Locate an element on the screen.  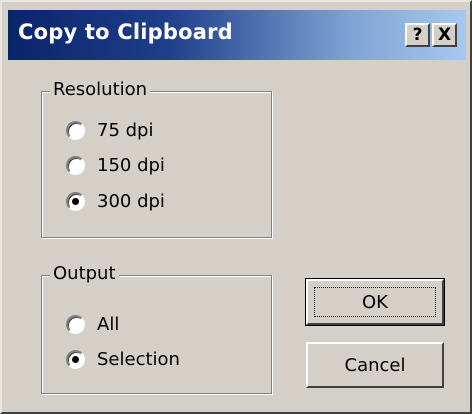
radio-label: 300 dpi is located at coordinates (131, 201).